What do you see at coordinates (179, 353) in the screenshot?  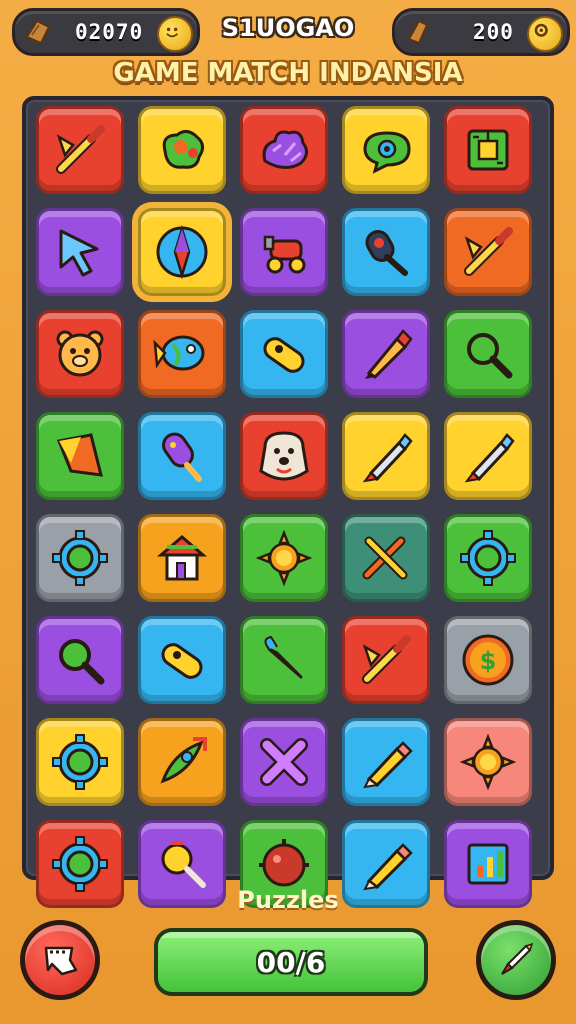 I see `fish-icon` at bounding box center [179, 353].